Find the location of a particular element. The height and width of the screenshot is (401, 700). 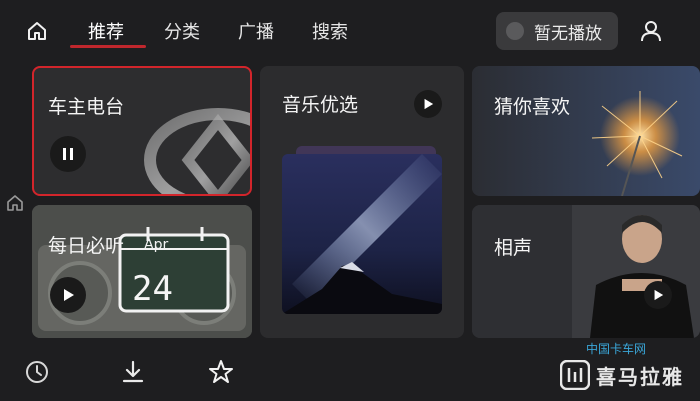

card-guess-you-like: 猜你喜欢 is located at coordinates (586, 131).